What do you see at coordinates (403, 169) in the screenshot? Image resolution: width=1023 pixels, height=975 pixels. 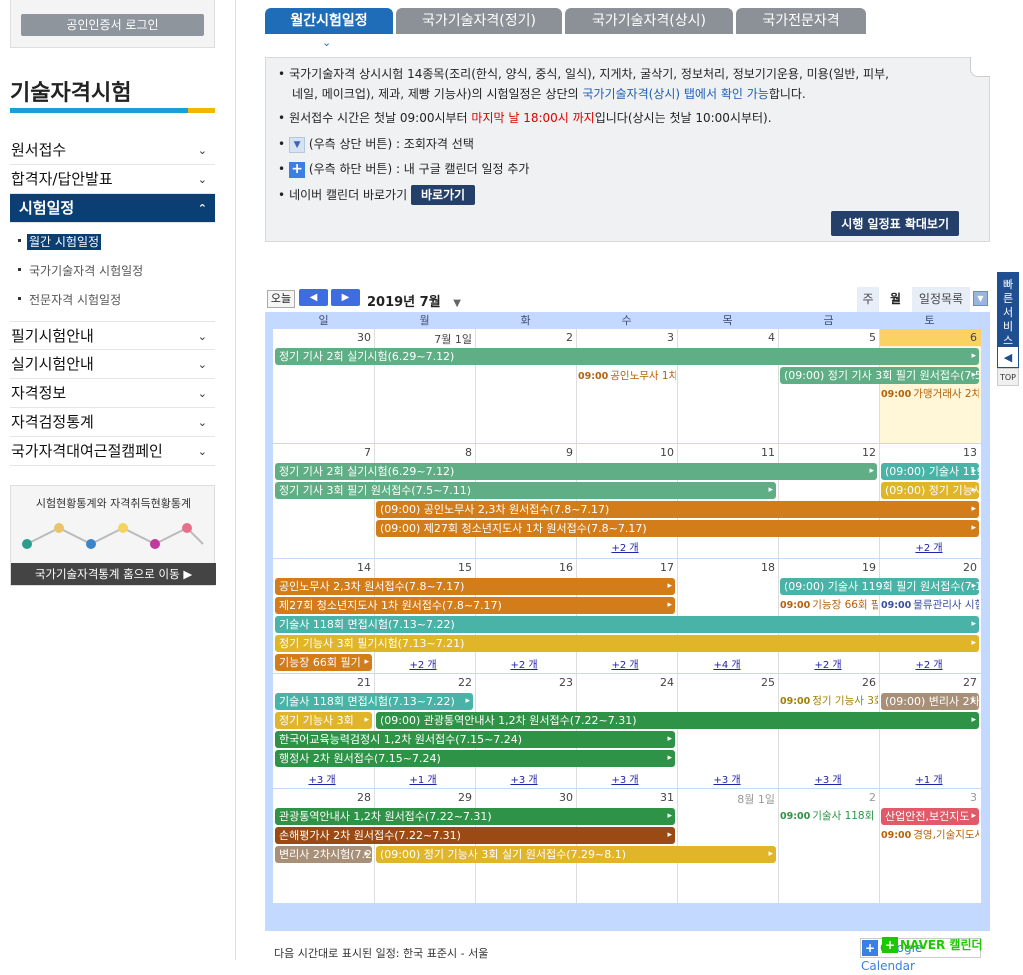 I see `info-line-4: + (우측 하단 버튼) : 내 구글 캘린더 일정 추가` at bounding box center [403, 169].